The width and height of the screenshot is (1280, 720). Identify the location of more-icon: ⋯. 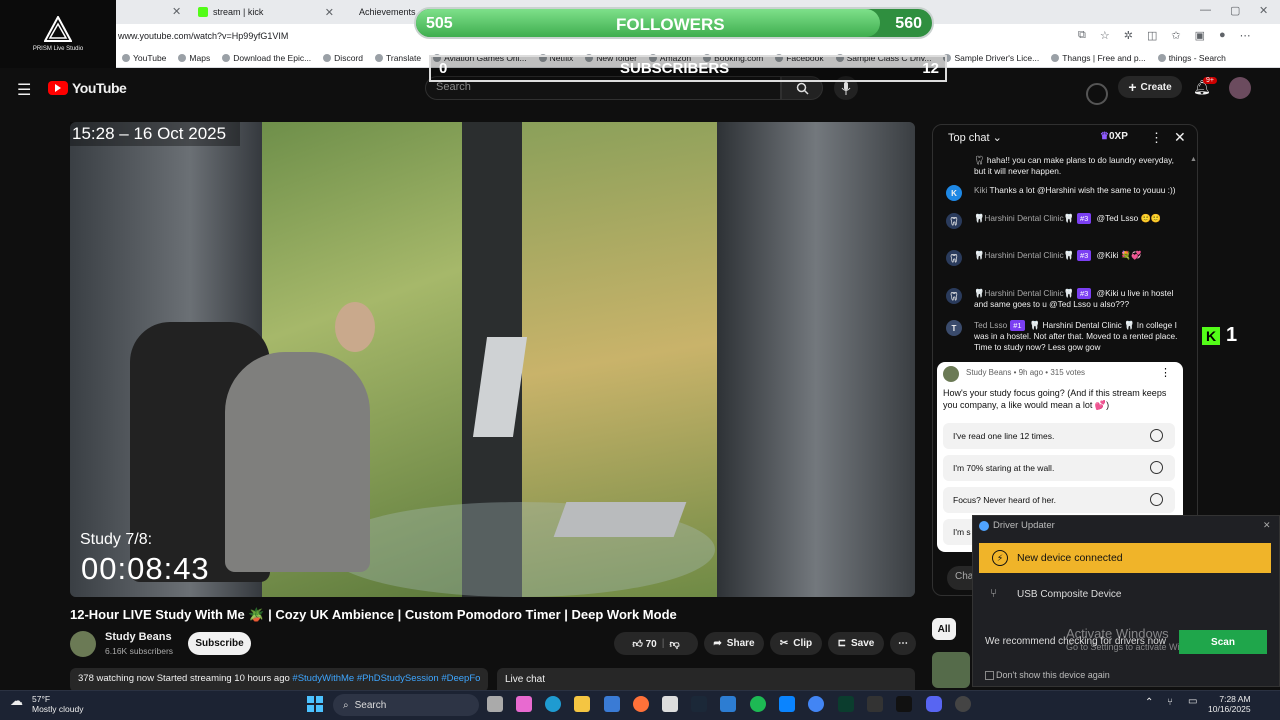
(903, 643).